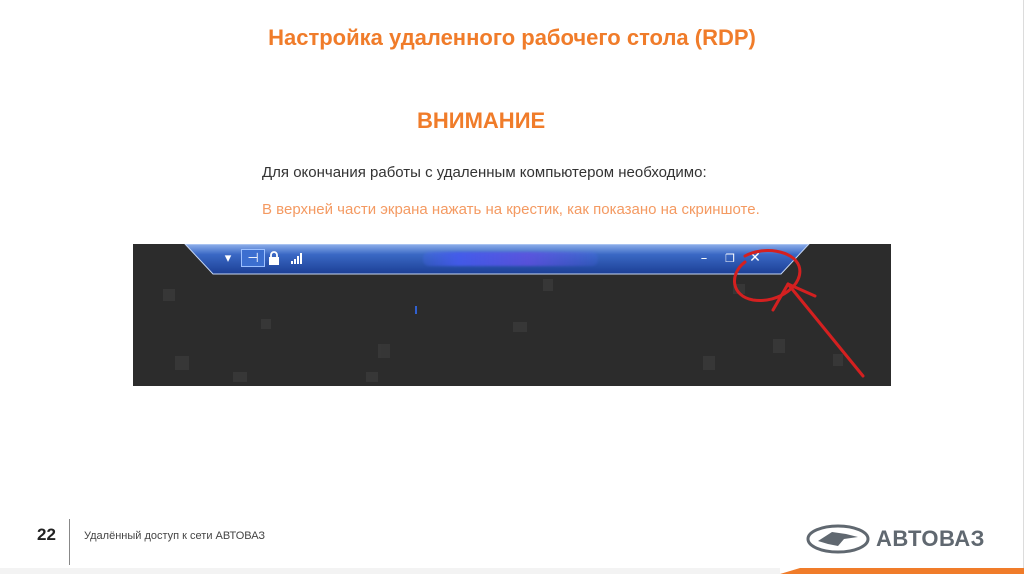  What do you see at coordinates (755, 258) in the screenshot?
I see `close-icon: ✕` at bounding box center [755, 258].